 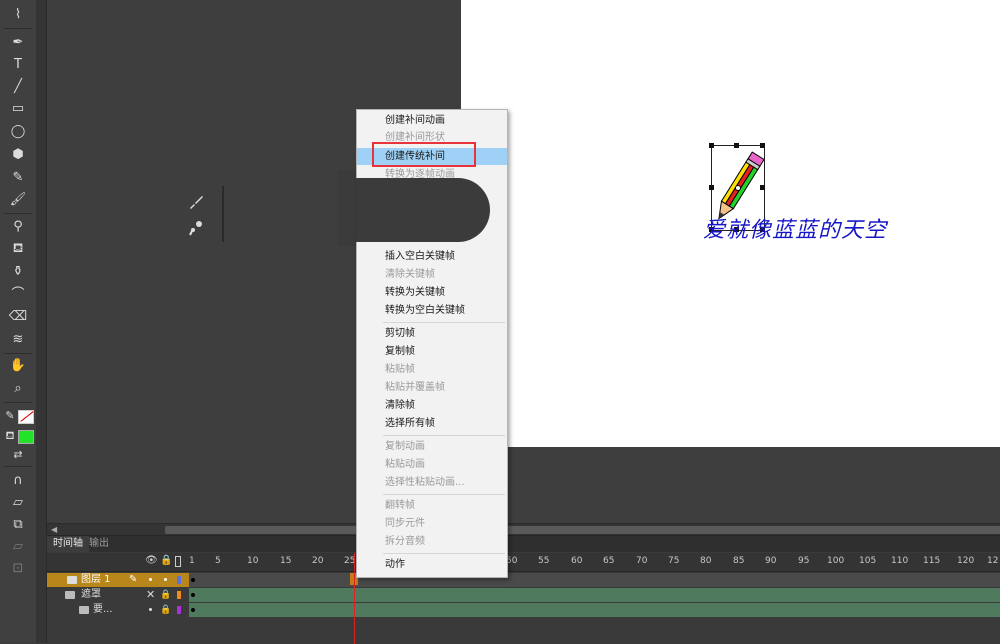 What do you see at coordinates (432, 310) in the screenshot?
I see `menu-item-convert-to-blank-keyframes: 转换为空白关键帧` at bounding box center [432, 310].